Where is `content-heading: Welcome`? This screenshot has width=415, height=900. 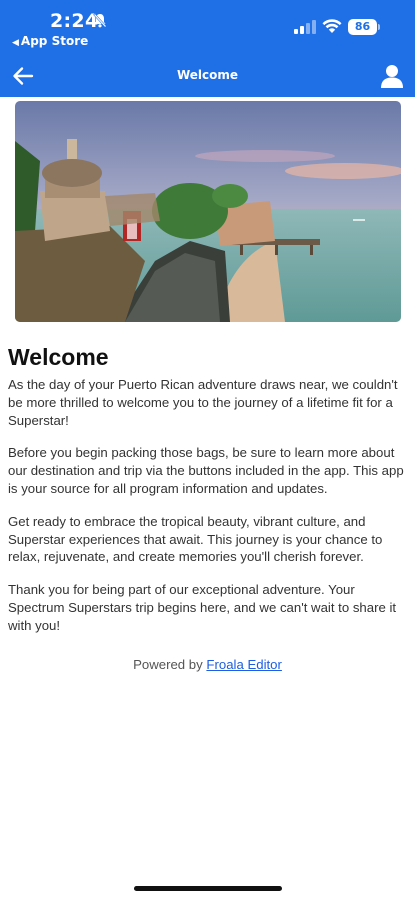
content-heading: Welcome is located at coordinates (58, 357).